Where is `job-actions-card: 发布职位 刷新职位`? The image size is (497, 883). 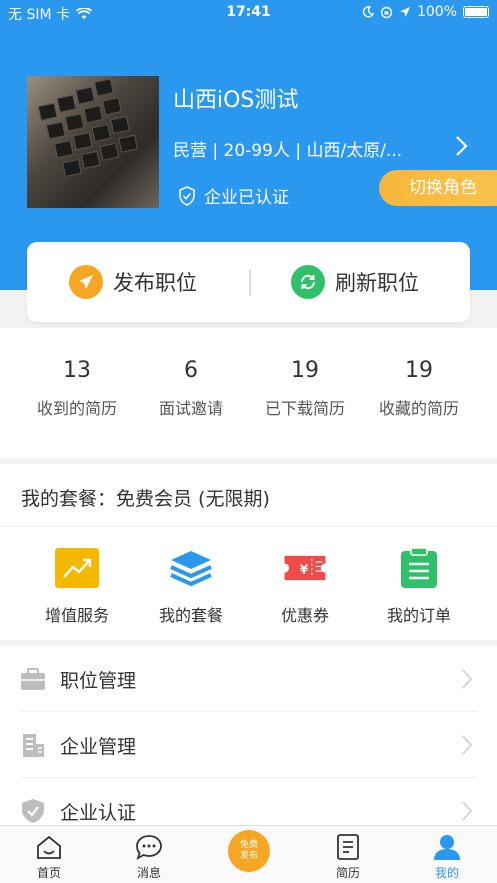 job-actions-card: 发布职位 刷新职位 is located at coordinates (248, 282).